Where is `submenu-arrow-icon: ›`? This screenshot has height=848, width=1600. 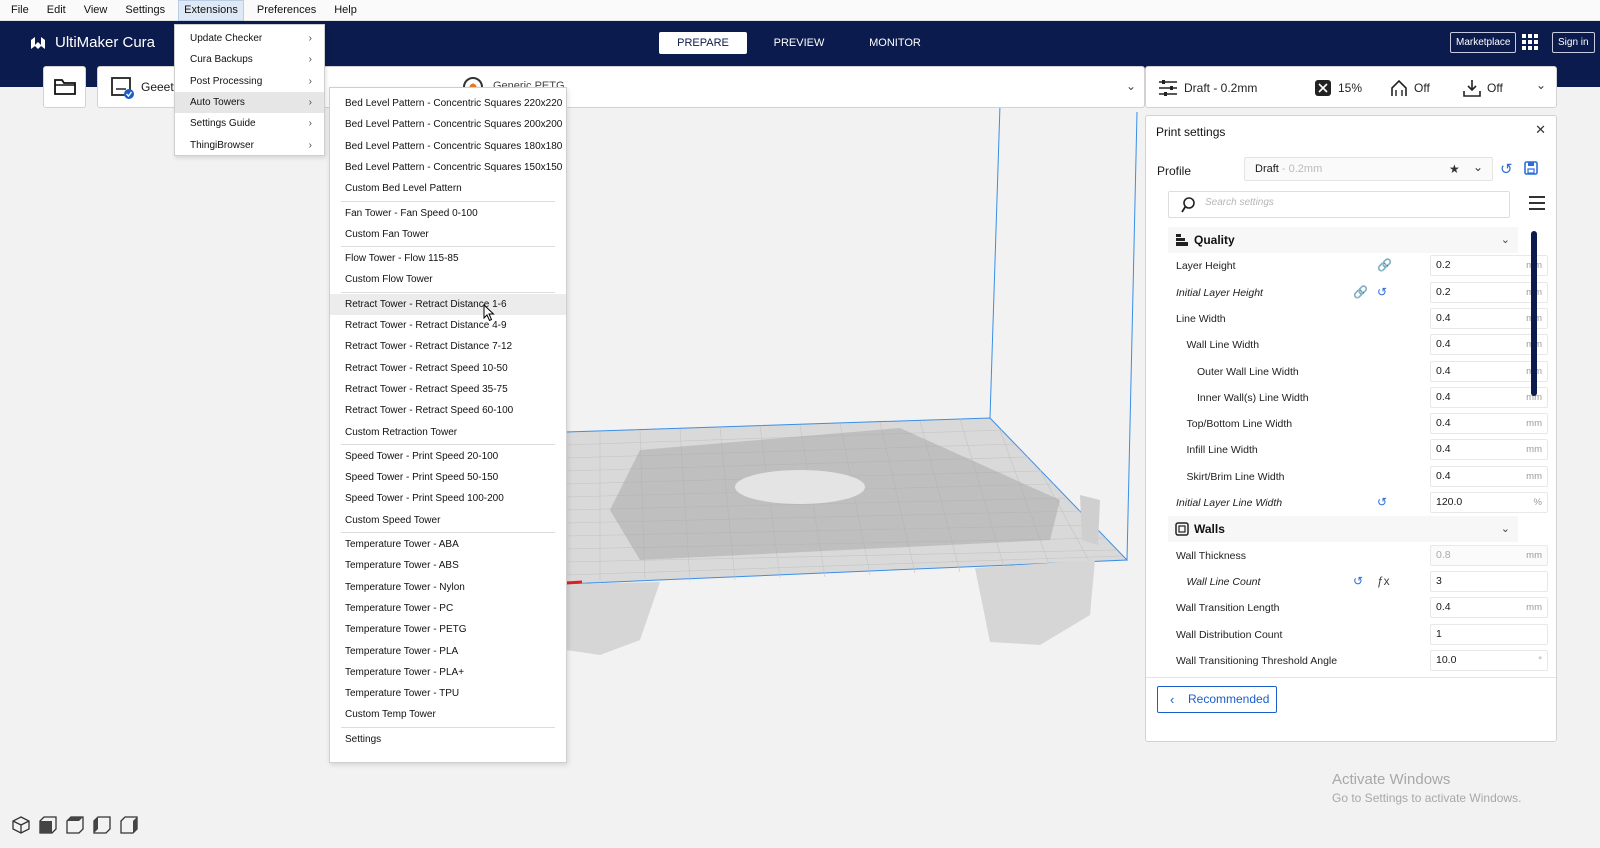
submenu-arrow-icon: › is located at coordinates (310, 124).